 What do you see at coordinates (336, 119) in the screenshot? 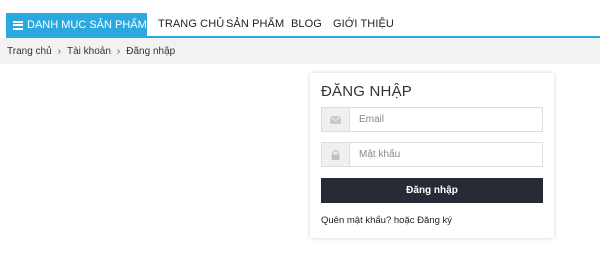
I see `envelope-icon` at bounding box center [336, 119].